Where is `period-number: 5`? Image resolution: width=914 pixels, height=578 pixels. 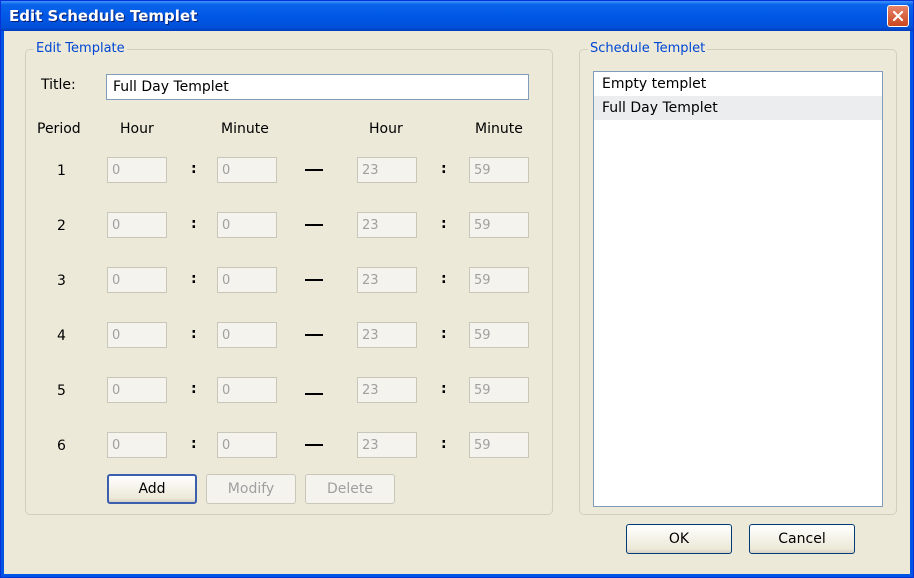
period-number: 5 is located at coordinates (61, 391).